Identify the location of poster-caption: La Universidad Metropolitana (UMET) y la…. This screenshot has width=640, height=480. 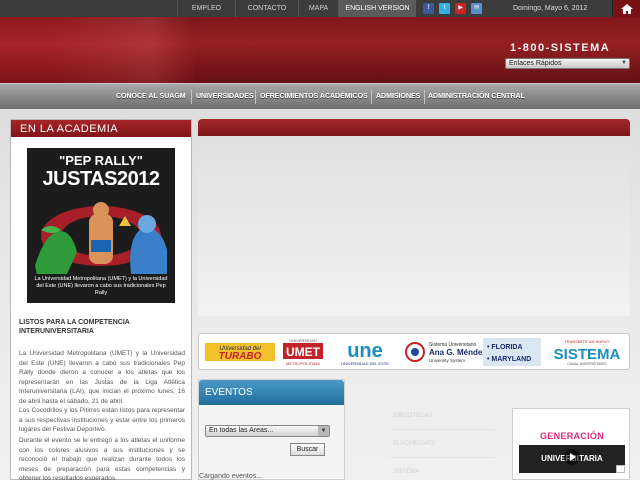
(101, 286).